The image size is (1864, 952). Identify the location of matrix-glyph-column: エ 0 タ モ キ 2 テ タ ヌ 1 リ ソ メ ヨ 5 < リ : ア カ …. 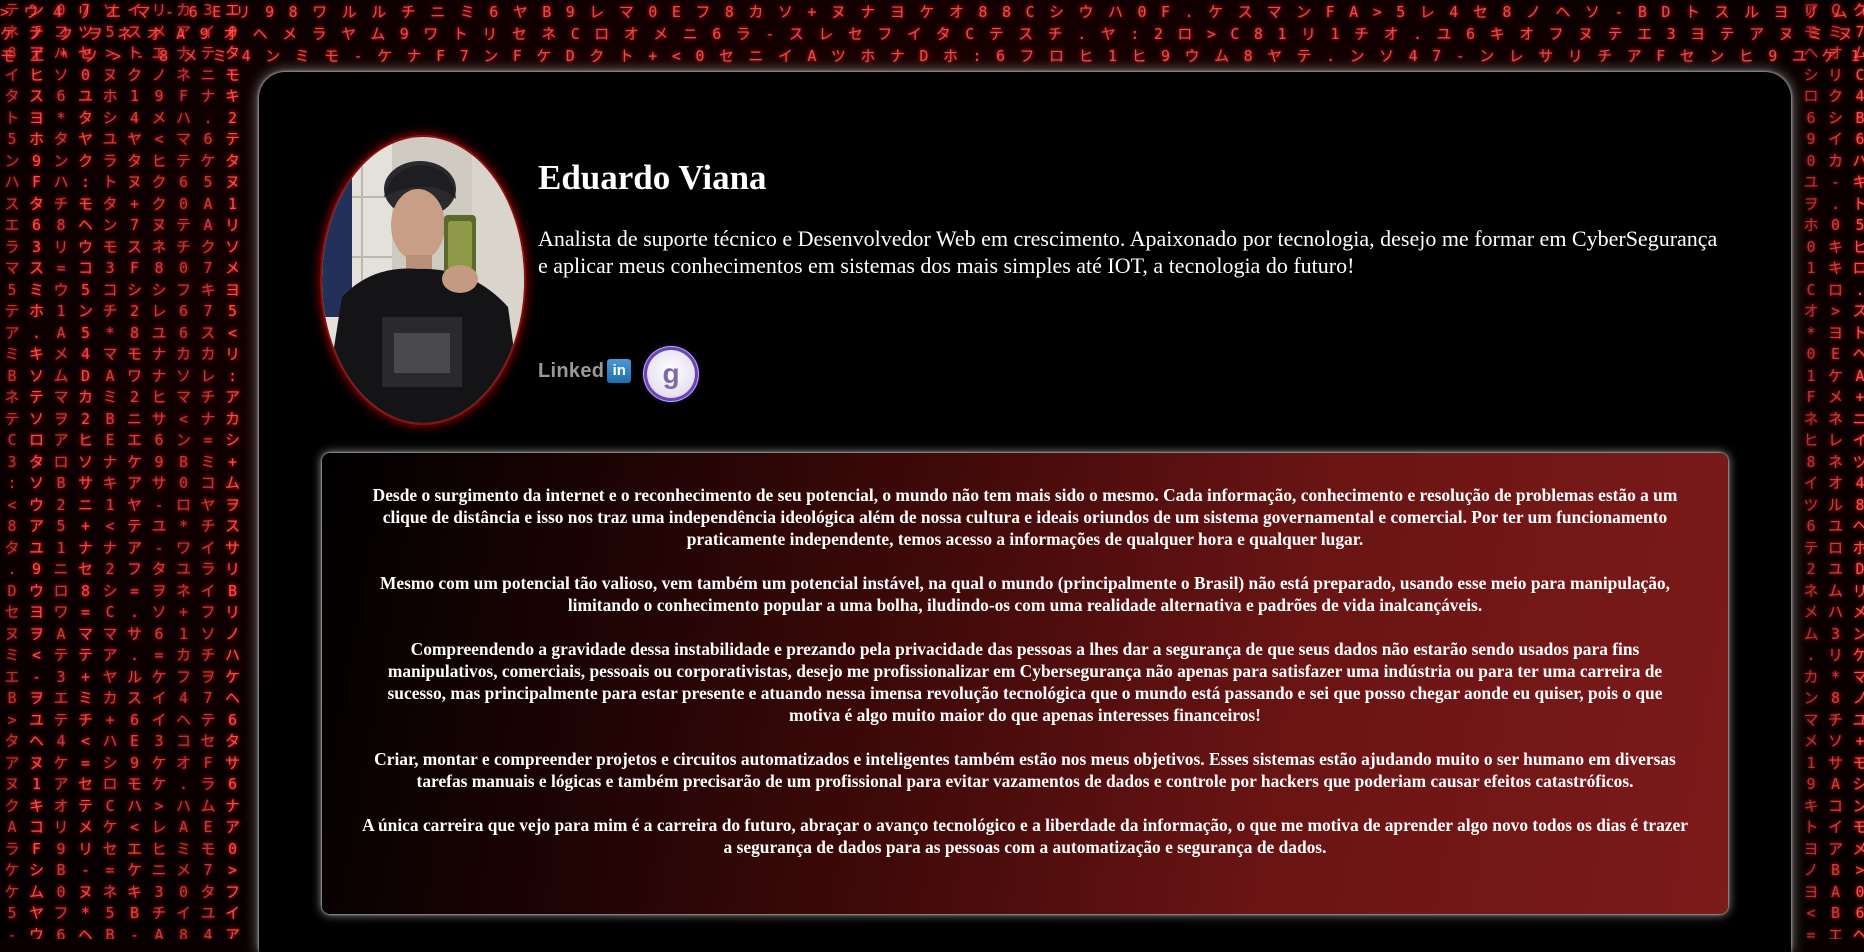
(232, 470).